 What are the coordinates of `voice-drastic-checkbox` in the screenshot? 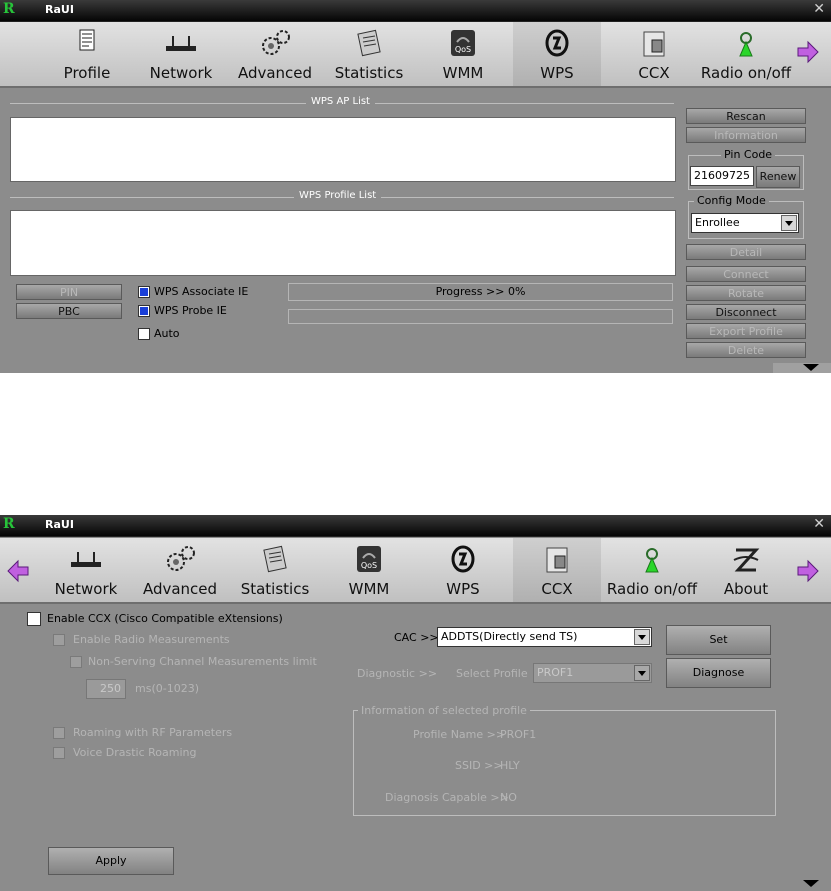 It's located at (59, 753).